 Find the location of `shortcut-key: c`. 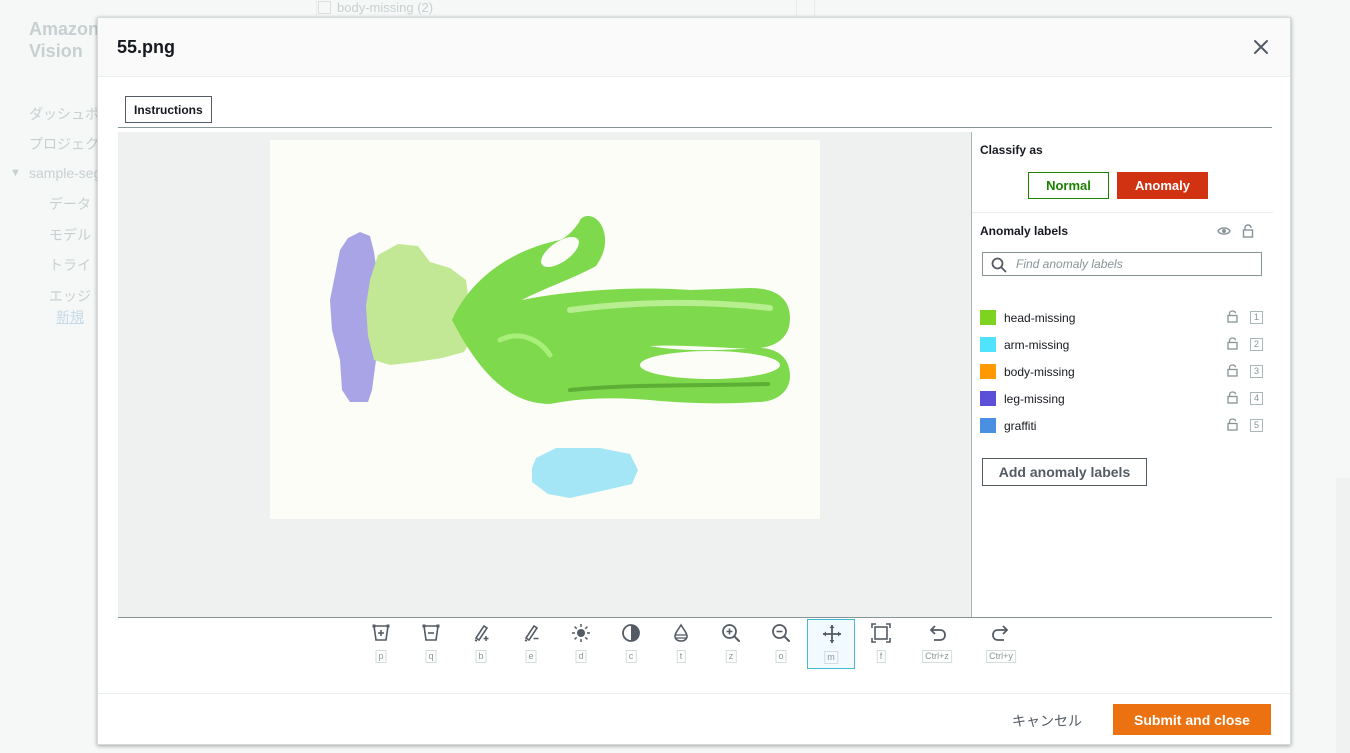

shortcut-key: c is located at coordinates (631, 656).